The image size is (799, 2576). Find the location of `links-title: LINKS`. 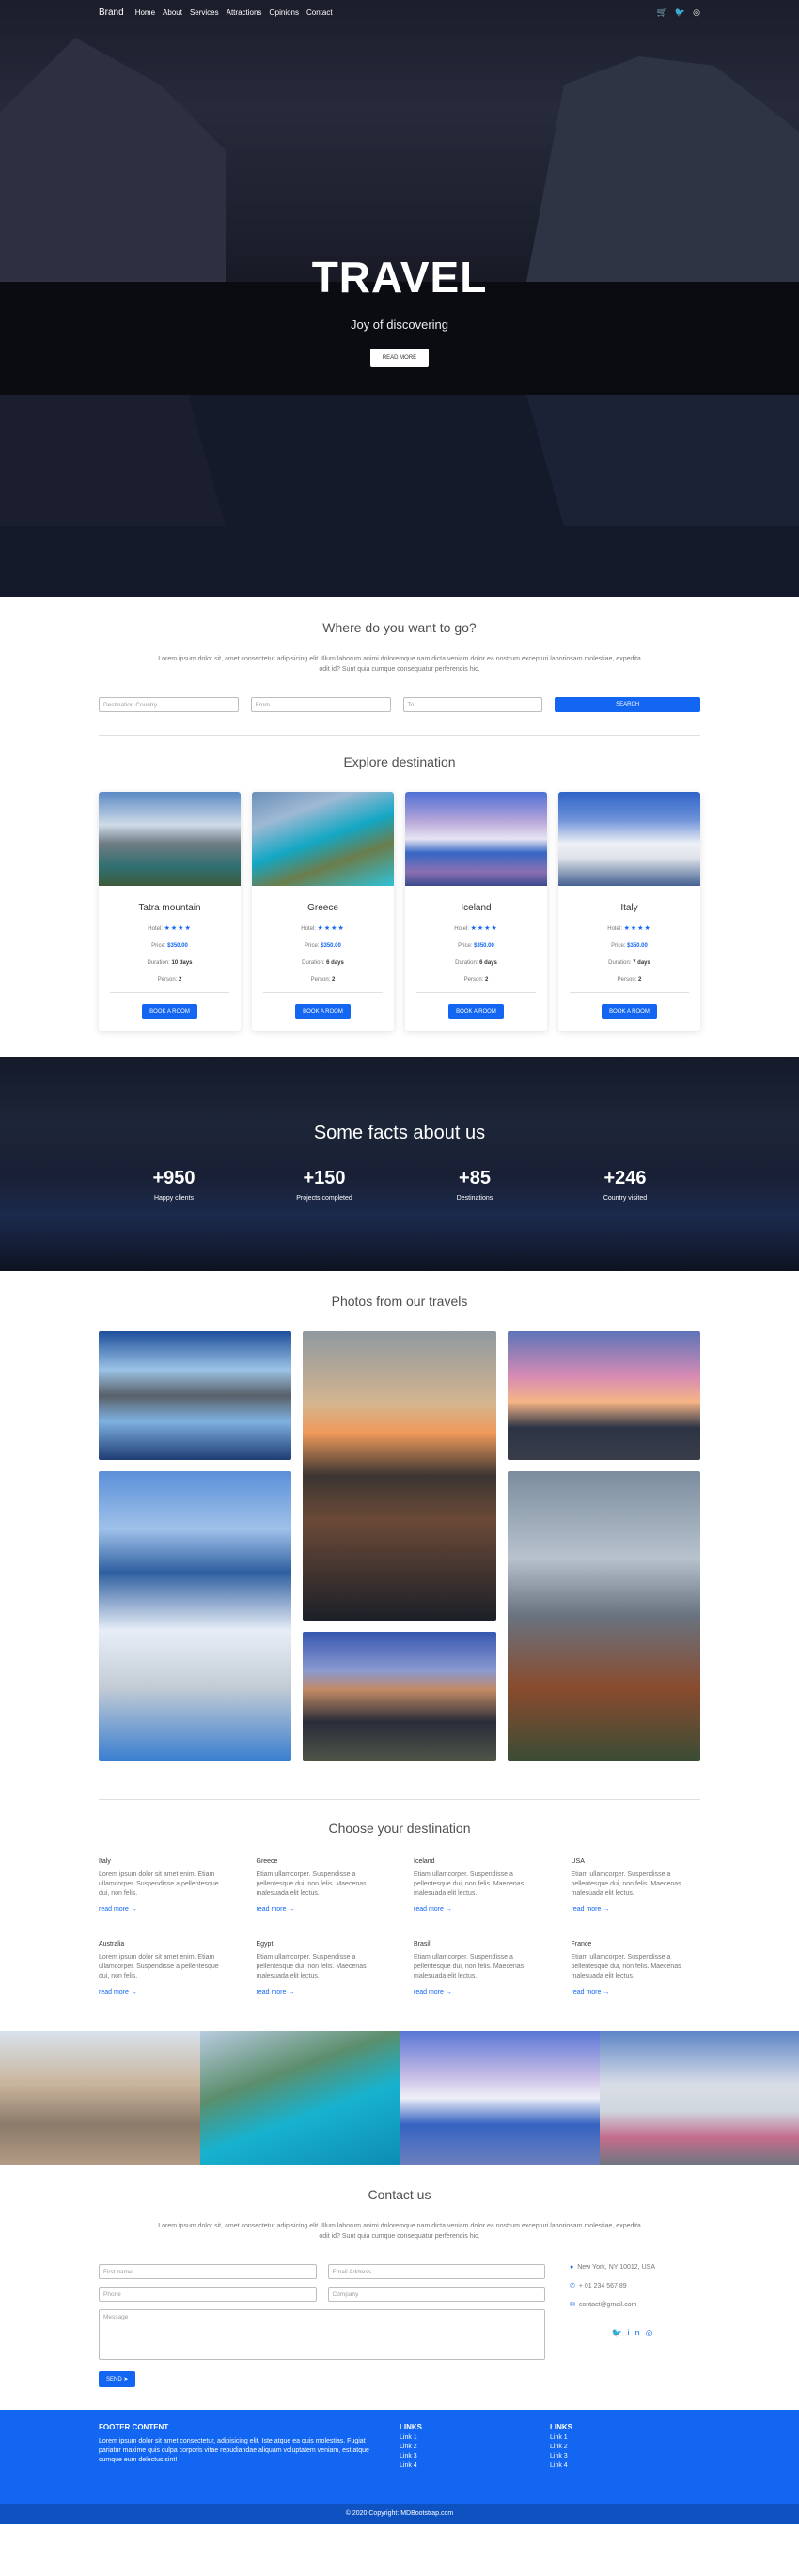

links-title: LINKS is located at coordinates (561, 2427).